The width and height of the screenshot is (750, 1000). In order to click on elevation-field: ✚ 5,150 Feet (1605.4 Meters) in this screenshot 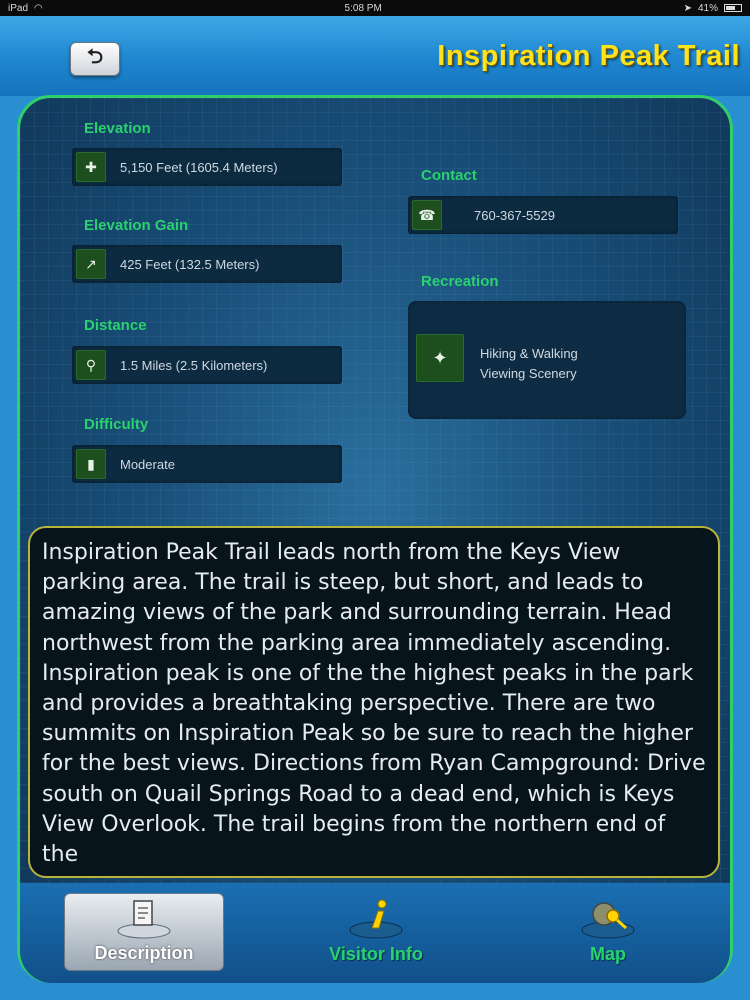, I will do `click(207, 167)`.